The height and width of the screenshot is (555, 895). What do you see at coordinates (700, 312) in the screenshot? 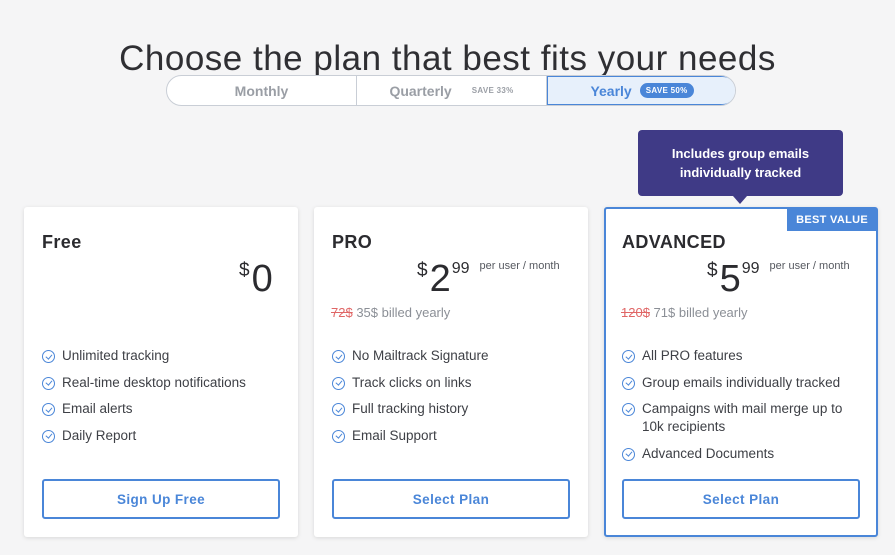
I see `billed-text: 71$ billed yearly` at bounding box center [700, 312].